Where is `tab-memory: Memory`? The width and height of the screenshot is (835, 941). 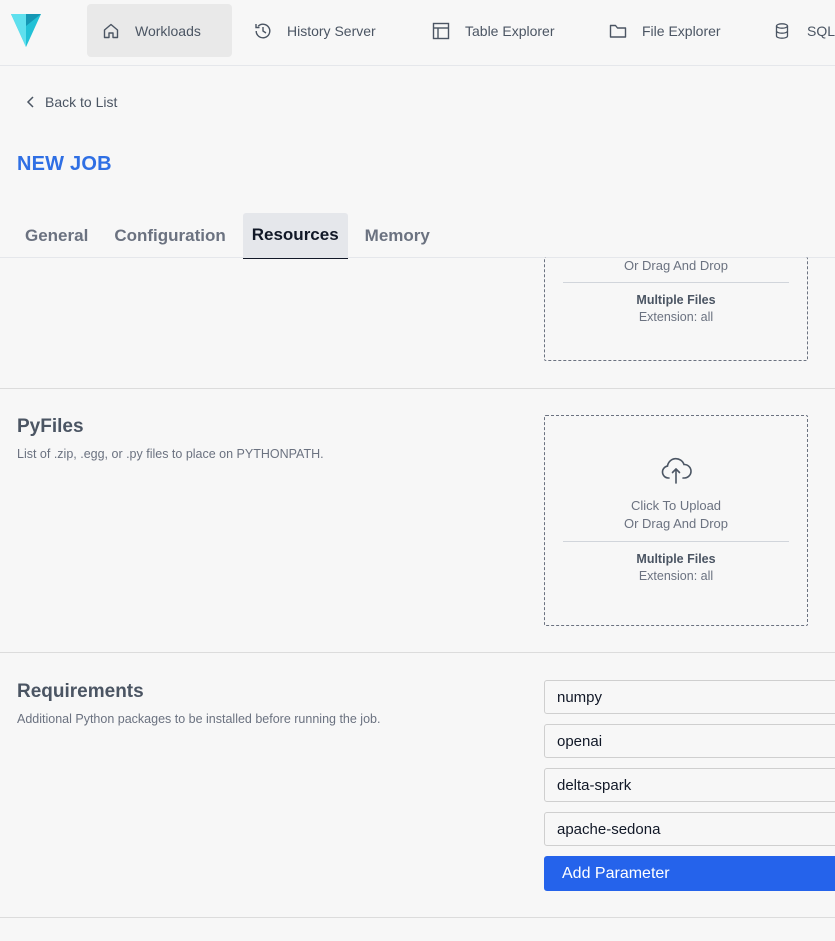
tab-memory: Memory is located at coordinates (397, 236).